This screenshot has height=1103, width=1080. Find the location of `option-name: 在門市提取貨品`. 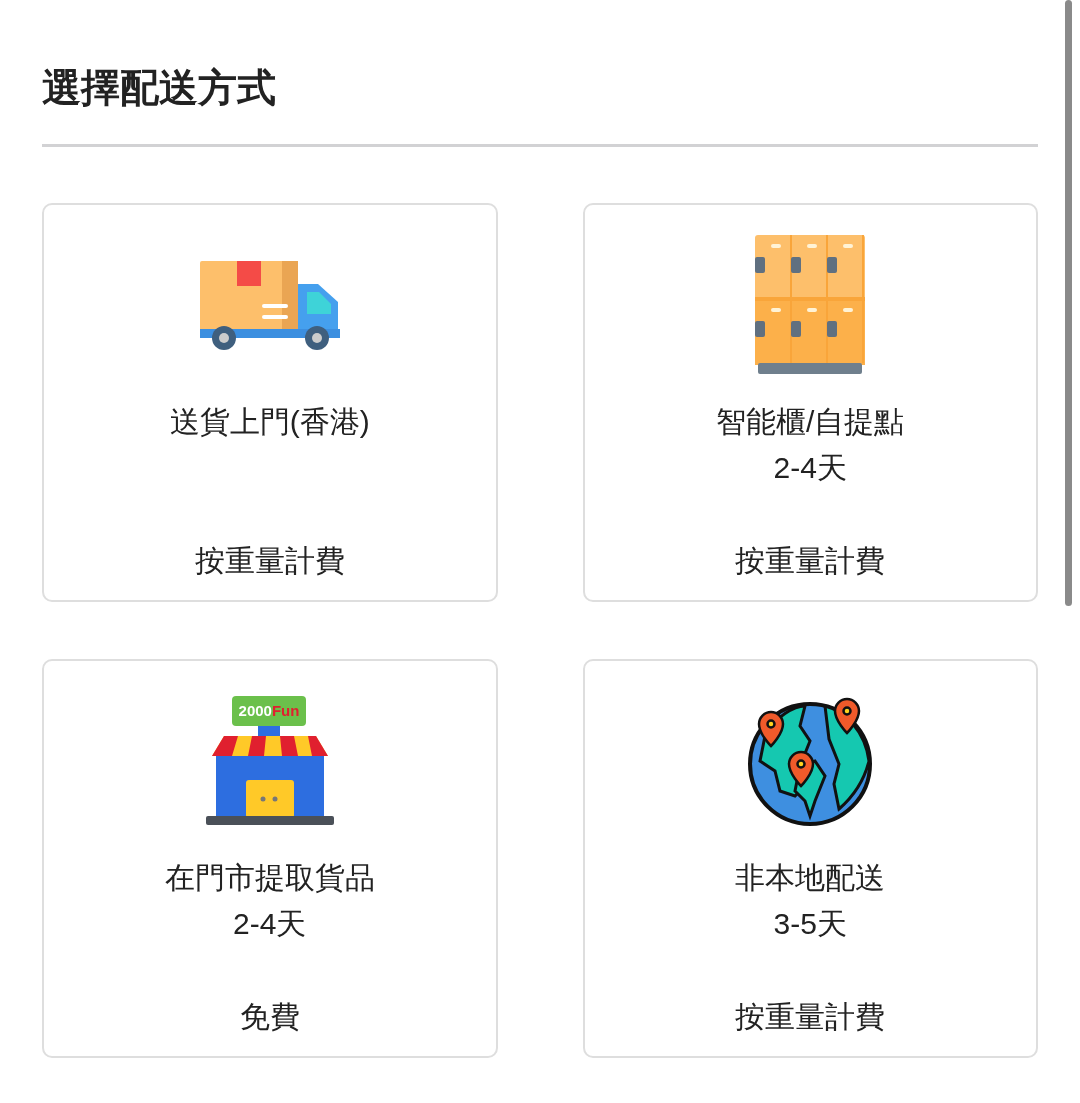

option-name: 在門市提取貨品 is located at coordinates (269, 878).